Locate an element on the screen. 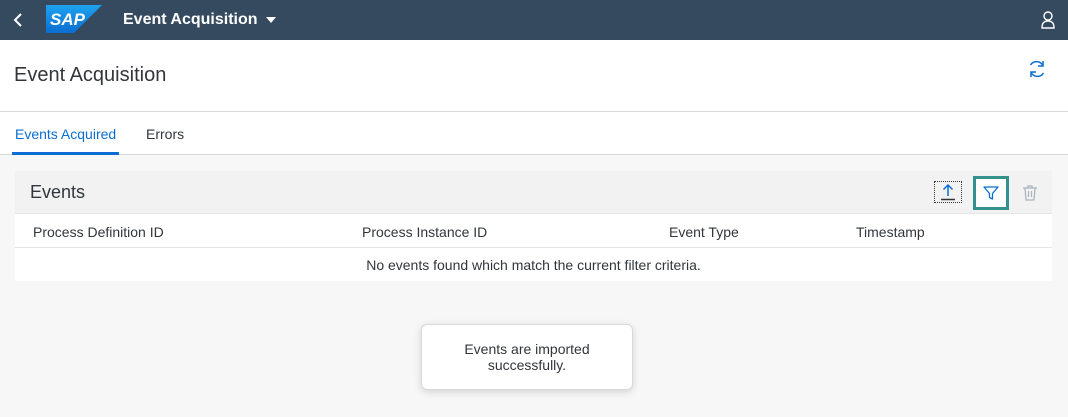  delete-button is located at coordinates (1030, 193).